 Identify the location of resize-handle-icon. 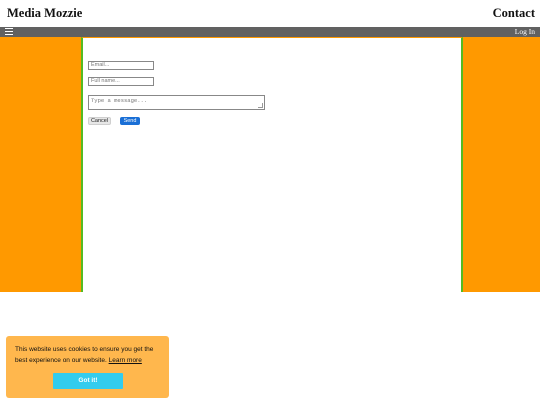
(260, 105).